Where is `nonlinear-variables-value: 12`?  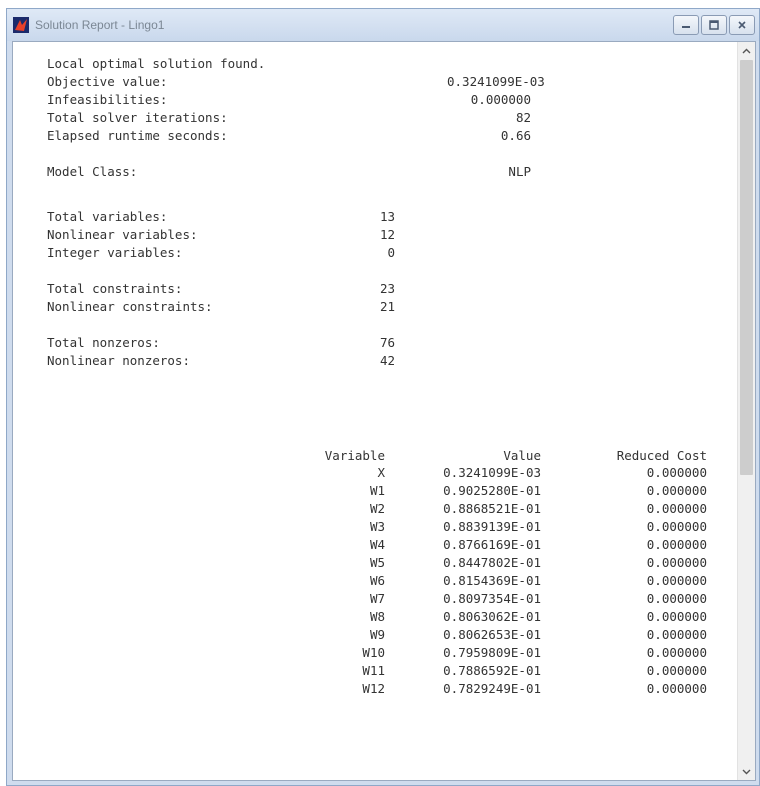 nonlinear-variables-value: 12 is located at coordinates (387, 234).